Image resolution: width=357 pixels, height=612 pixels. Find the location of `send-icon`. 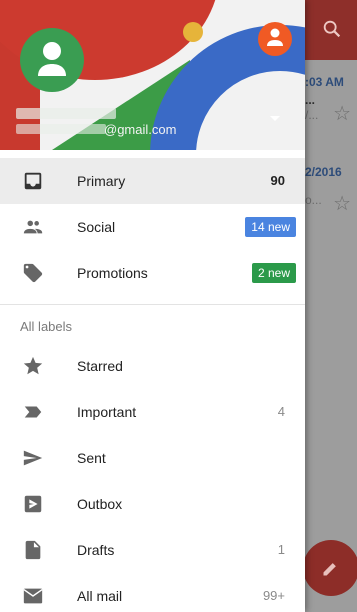

send-icon is located at coordinates (33, 458).